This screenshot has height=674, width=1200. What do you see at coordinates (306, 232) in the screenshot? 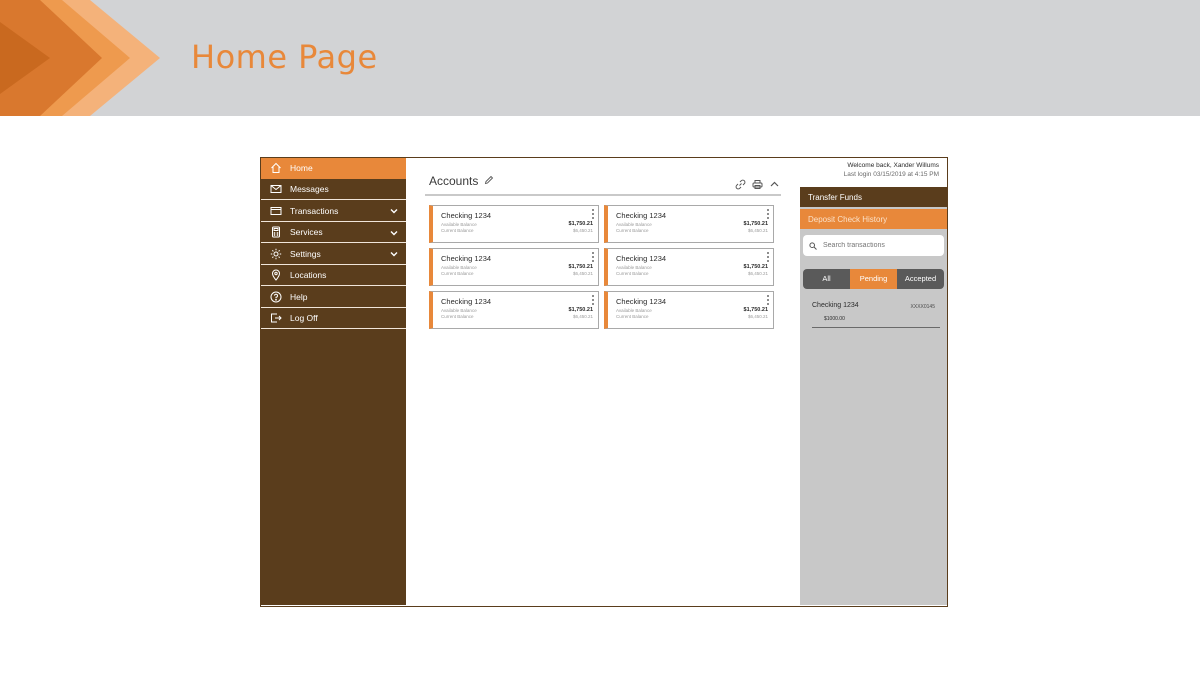
I see `sidebar-item-label: Services` at bounding box center [306, 232].